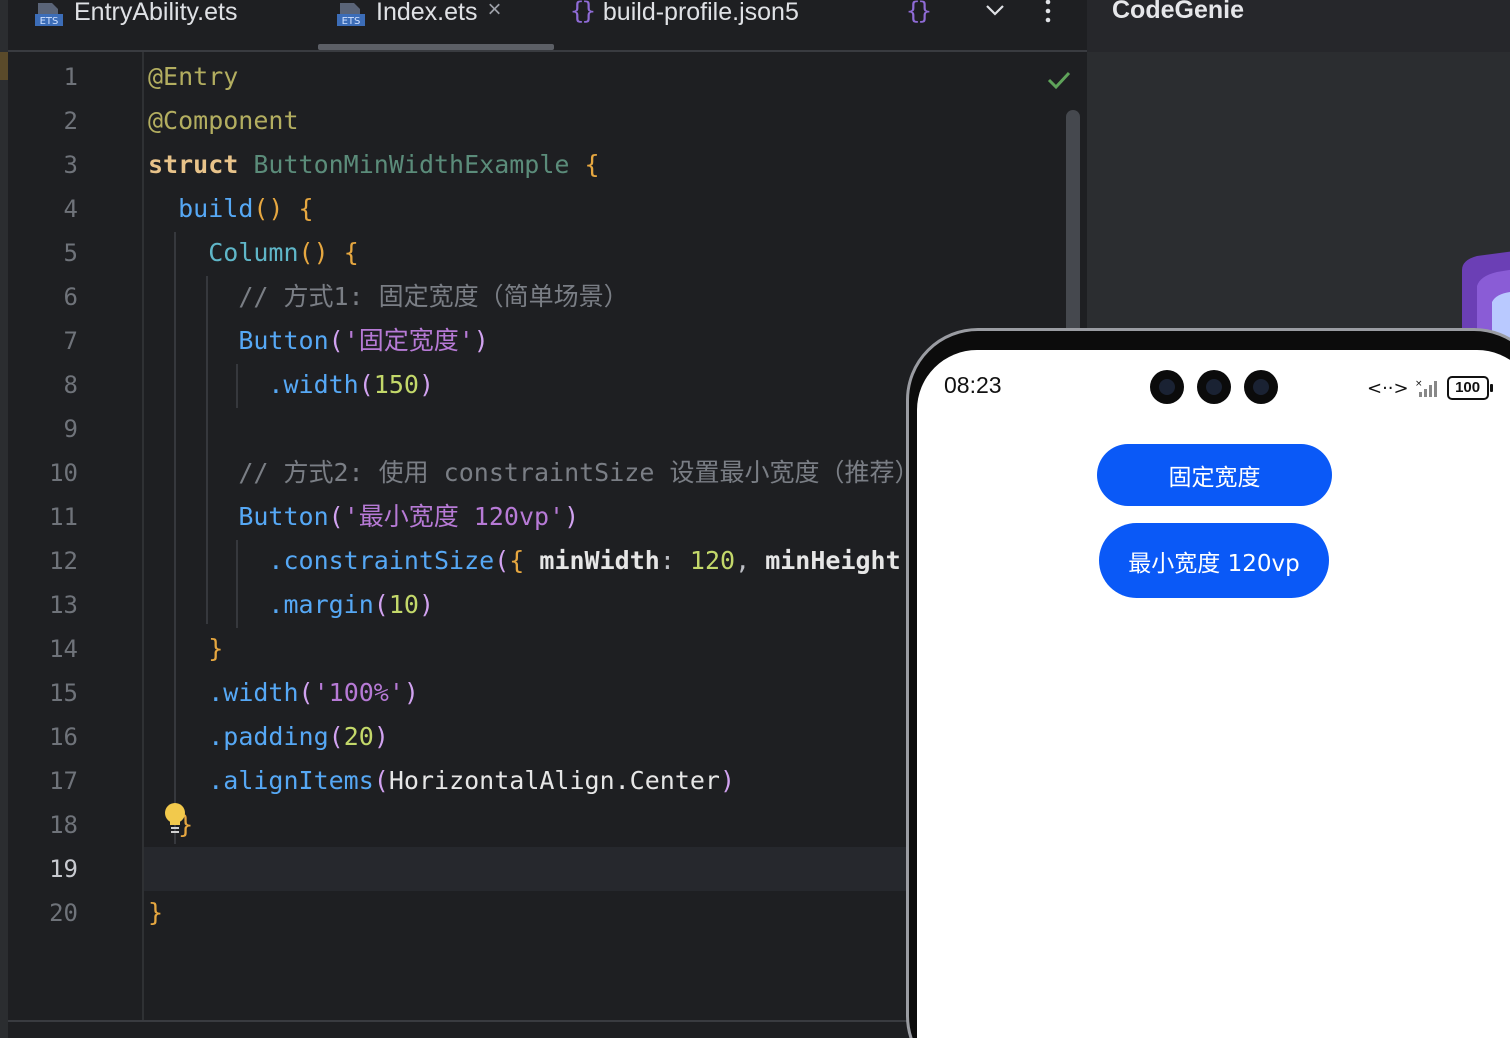  Describe the element at coordinates (363, 340) in the screenshot. I see `code-line-7: Button('固定宽度')` at that location.